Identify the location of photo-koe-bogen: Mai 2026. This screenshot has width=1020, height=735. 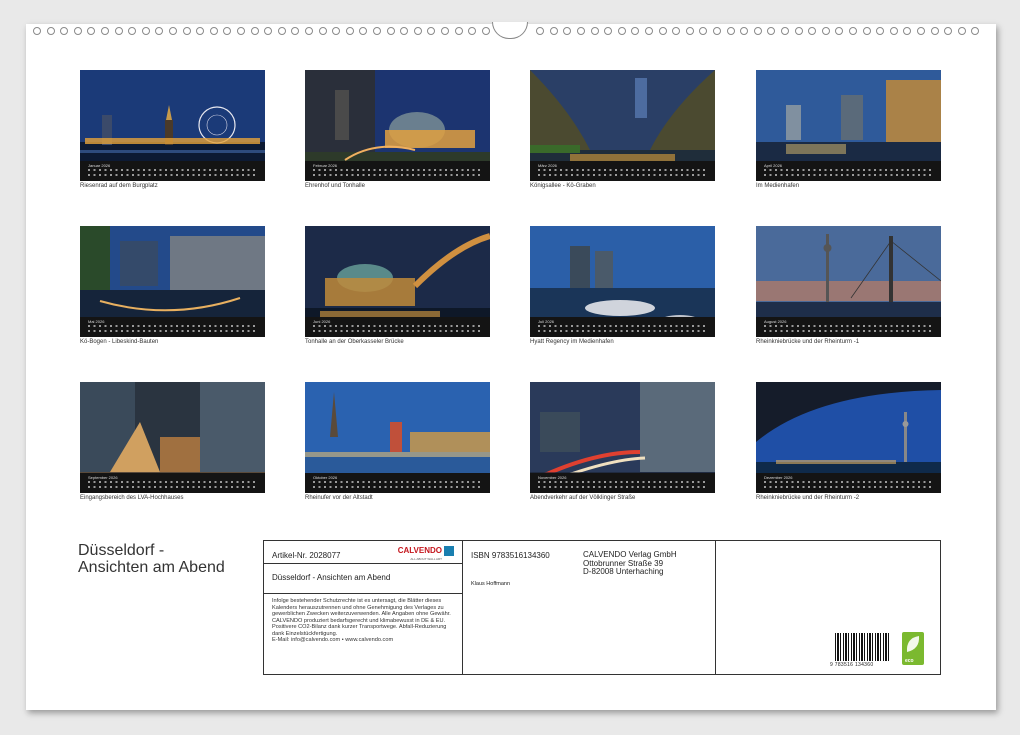
(172, 281).